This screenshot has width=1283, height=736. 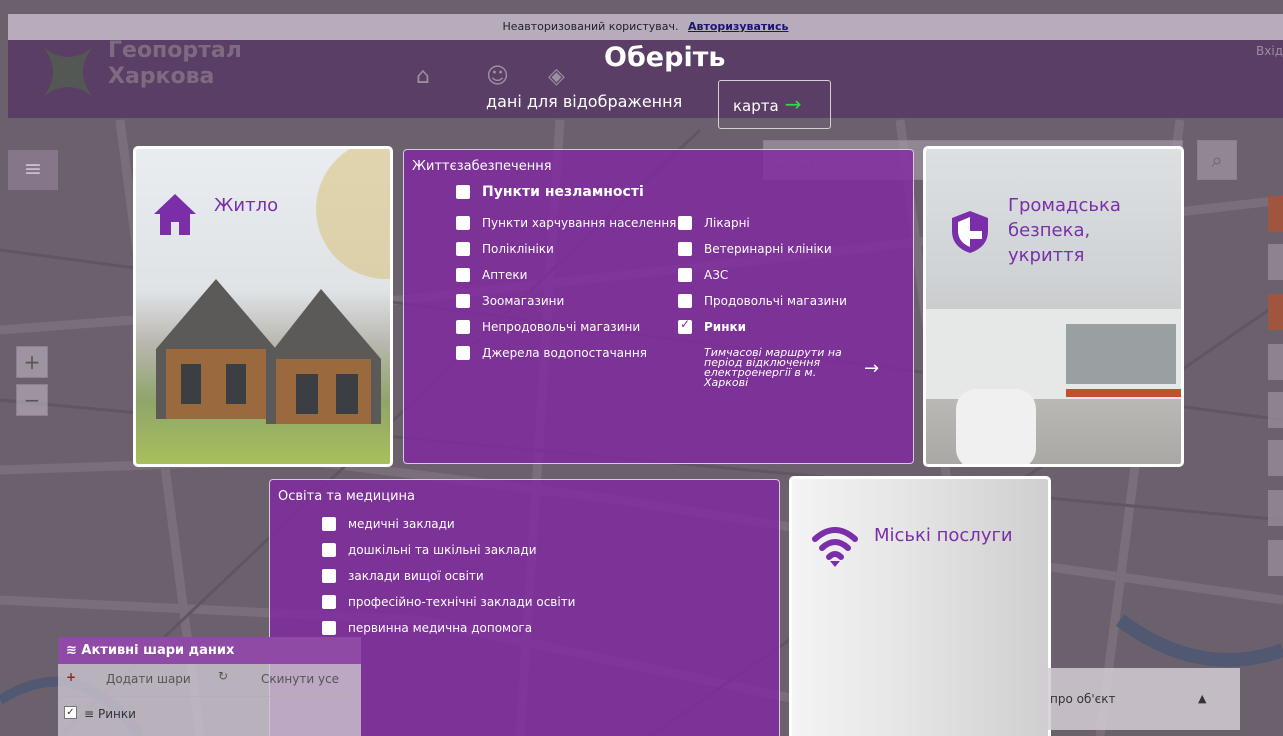 What do you see at coordinates (1049, 230) in the screenshot?
I see `title-line: безпека,` at bounding box center [1049, 230].